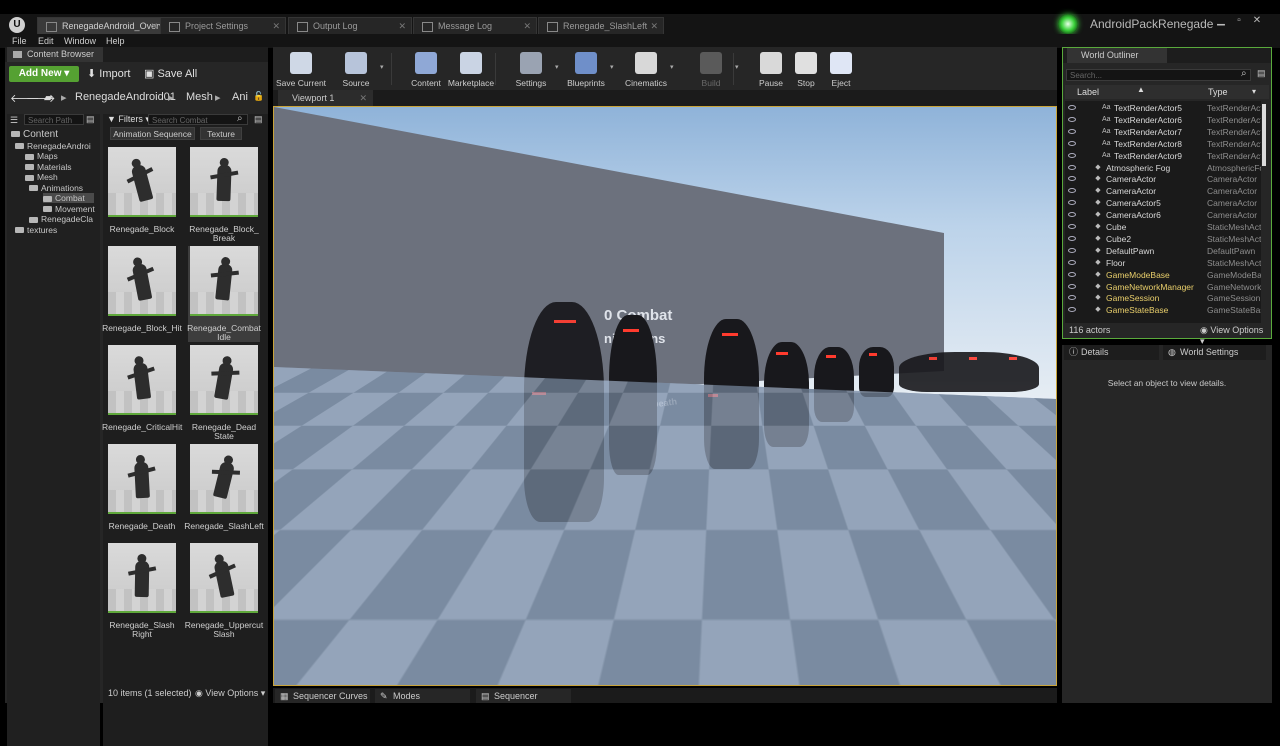  What do you see at coordinates (601, 25) in the screenshot?
I see `tab-renegade-slashleft: Renegade_SlashLeft ✕` at bounding box center [601, 25].